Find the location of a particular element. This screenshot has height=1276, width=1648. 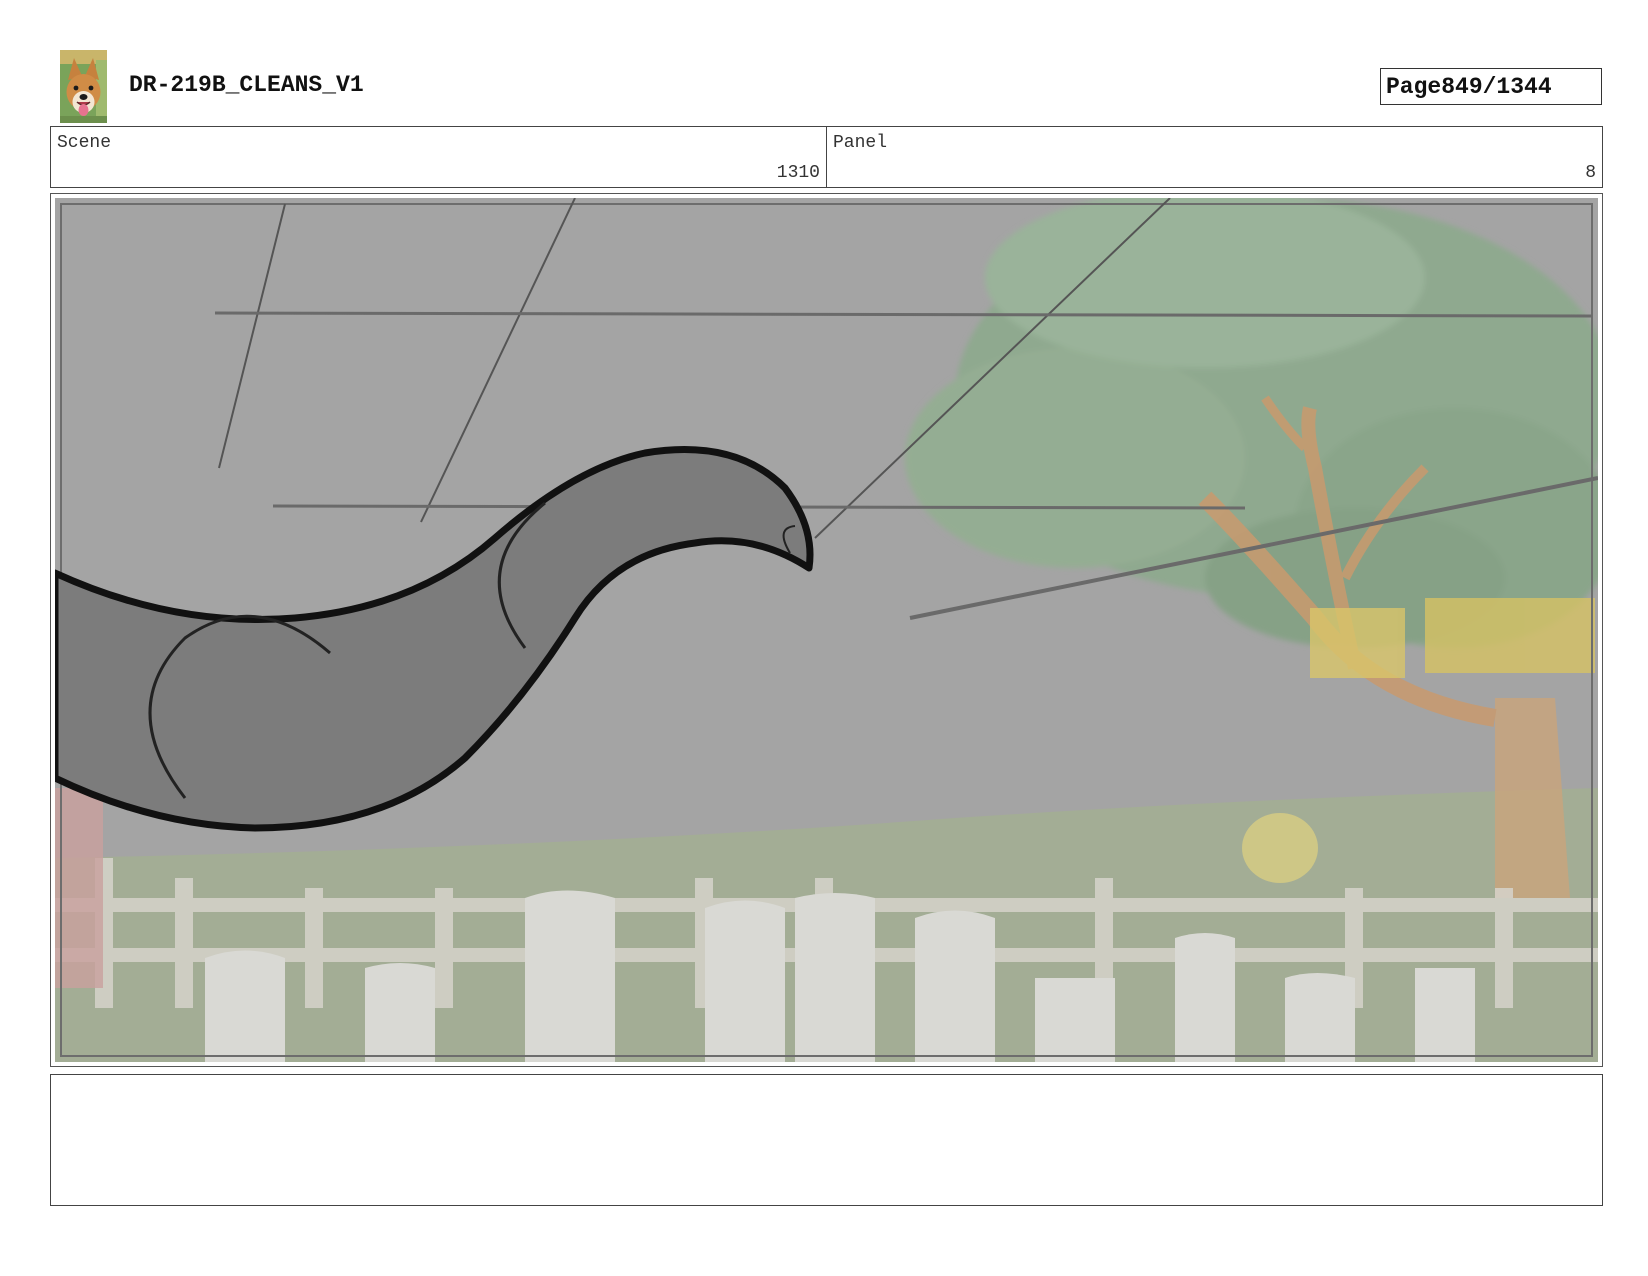

scene-value: 1310 is located at coordinates (798, 173).